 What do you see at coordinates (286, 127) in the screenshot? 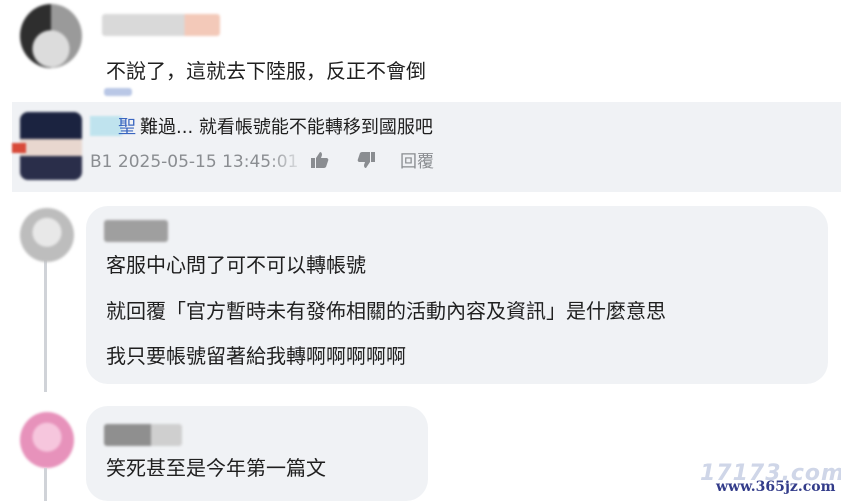
I see `reply-text: 難過... 就看帳號能不能轉移到國服吧` at bounding box center [286, 127].